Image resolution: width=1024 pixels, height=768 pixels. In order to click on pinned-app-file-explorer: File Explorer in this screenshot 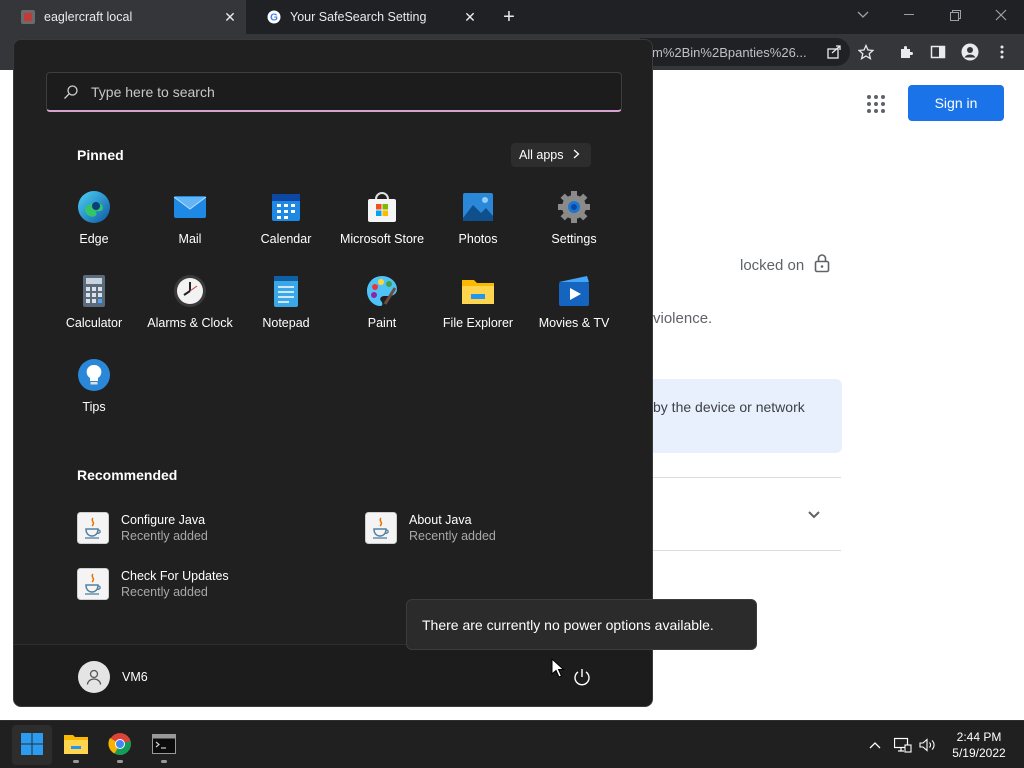, I will do `click(478, 314)`.